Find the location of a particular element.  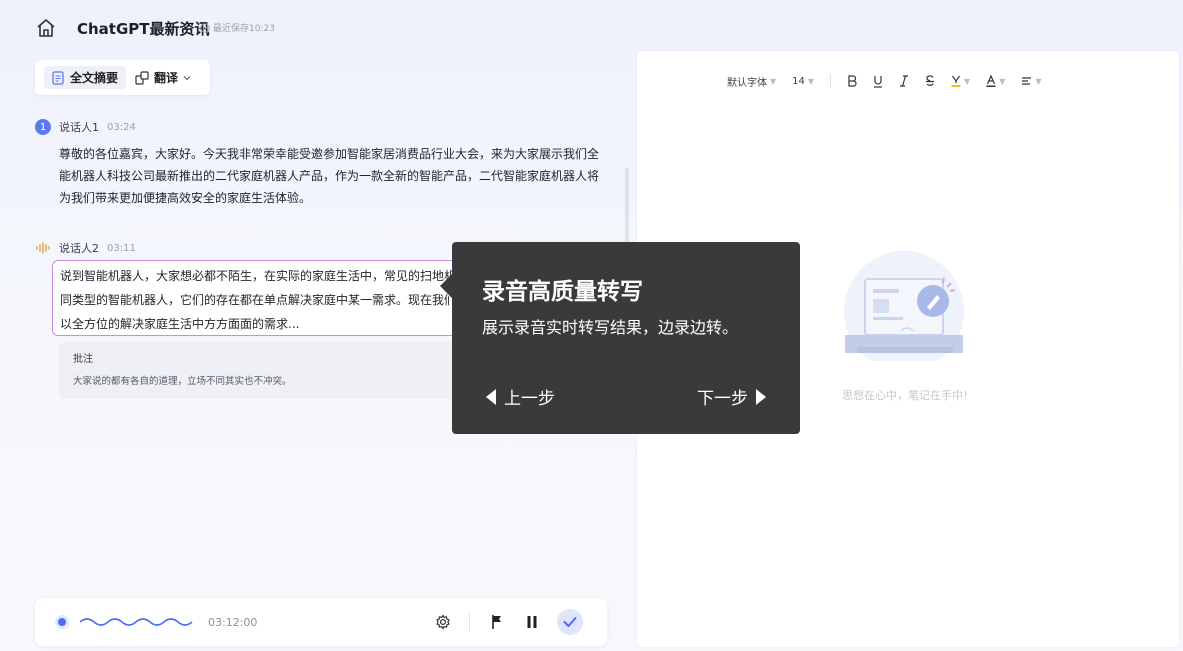

previous-step-label: 上一步 is located at coordinates (529, 399).